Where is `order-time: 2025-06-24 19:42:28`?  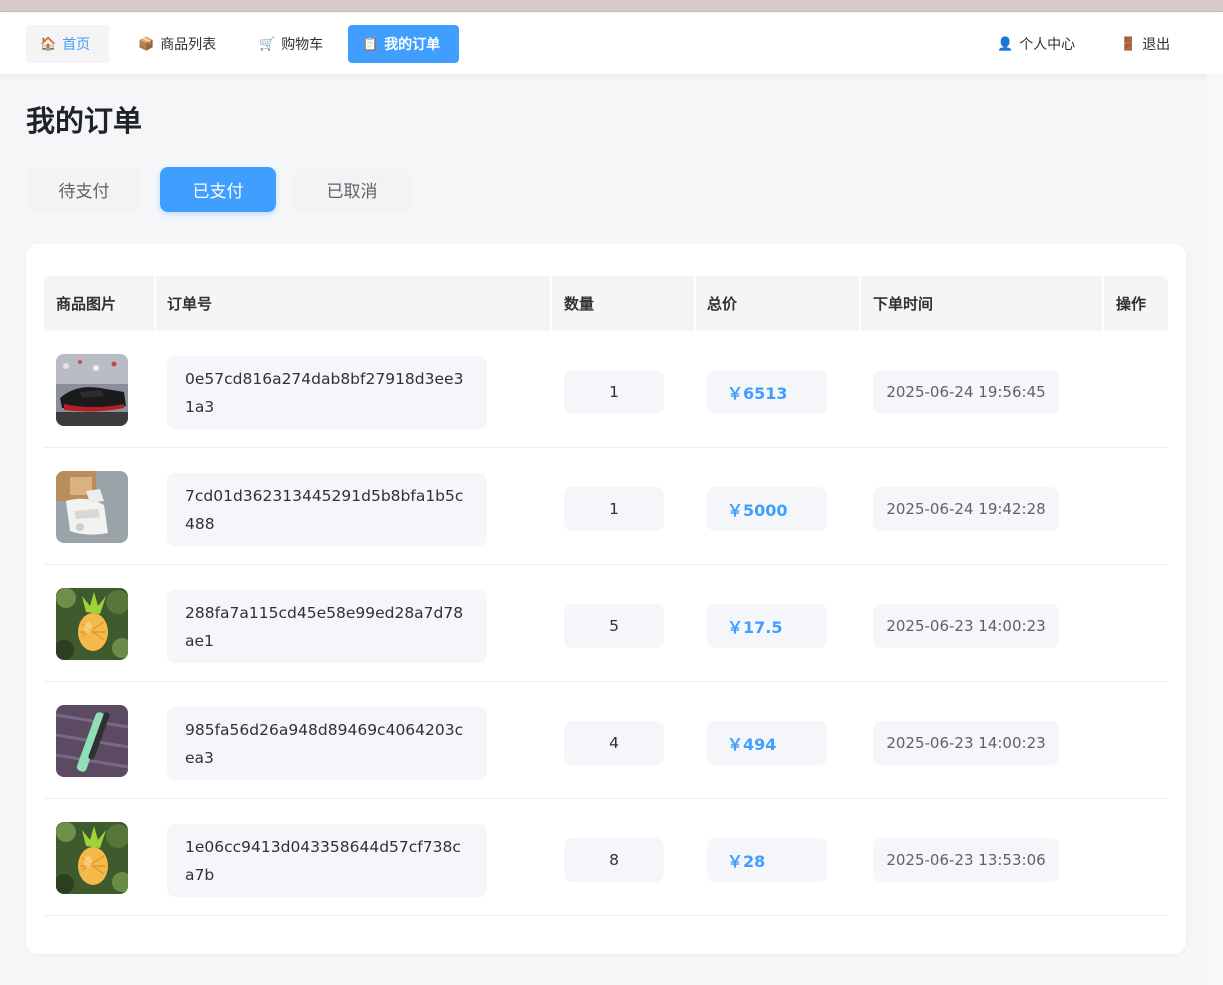 order-time: 2025-06-24 19:42:28 is located at coordinates (966, 509).